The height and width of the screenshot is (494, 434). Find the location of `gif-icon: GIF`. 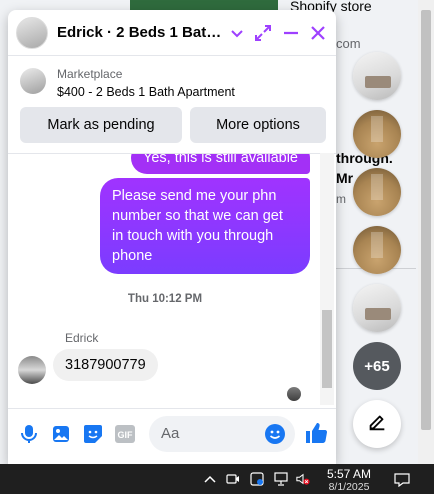

gif-icon: GIF is located at coordinates (125, 434).